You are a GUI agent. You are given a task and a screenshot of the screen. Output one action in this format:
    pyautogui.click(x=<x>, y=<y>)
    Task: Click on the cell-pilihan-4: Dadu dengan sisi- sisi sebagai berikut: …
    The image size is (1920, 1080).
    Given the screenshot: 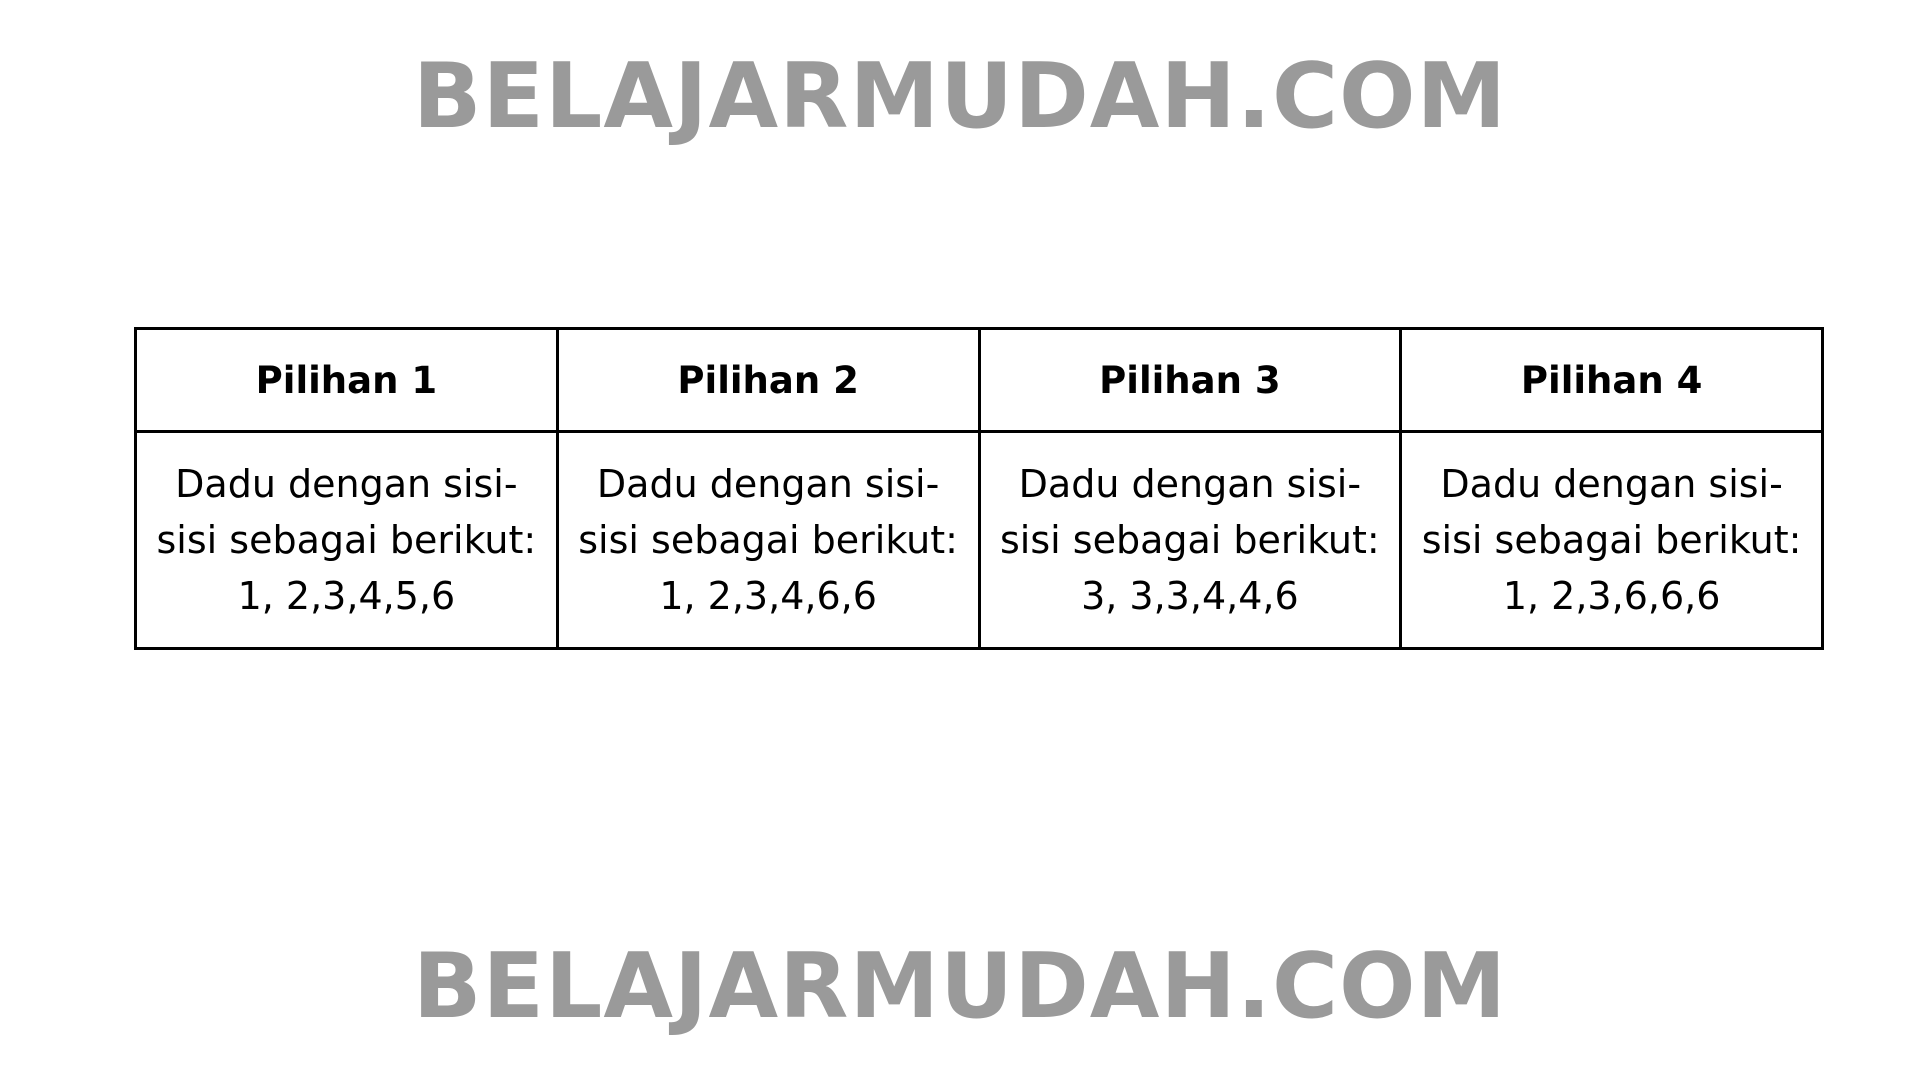 What is the action you would take?
    pyautogui.click(x=1611, y=540)
    